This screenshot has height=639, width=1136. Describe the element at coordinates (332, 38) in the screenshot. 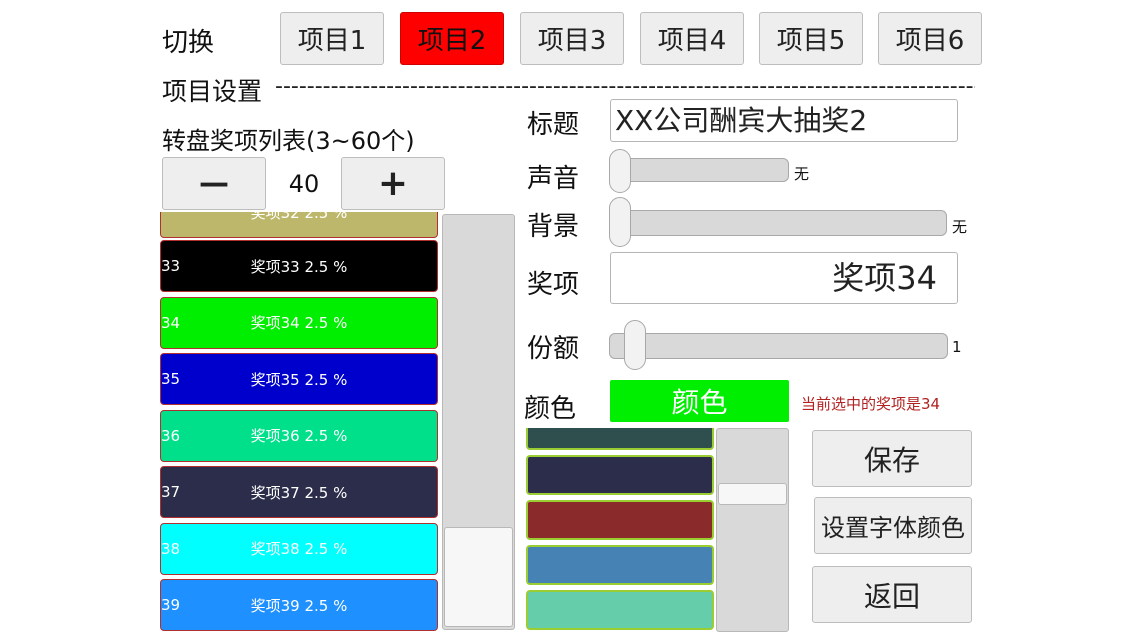

I see `tab-project-1: 项目1` at that location.